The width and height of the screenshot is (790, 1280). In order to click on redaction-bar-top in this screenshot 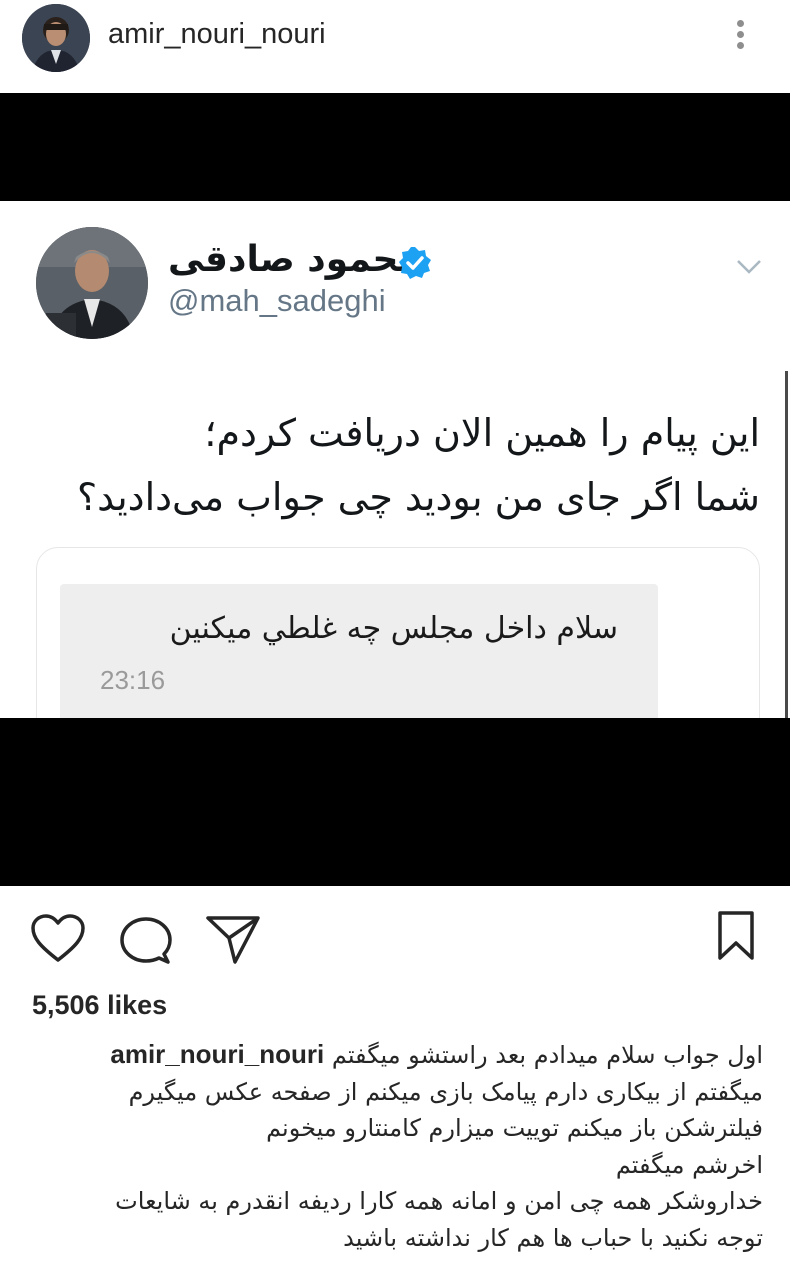, I will do `click(395, 147)`.